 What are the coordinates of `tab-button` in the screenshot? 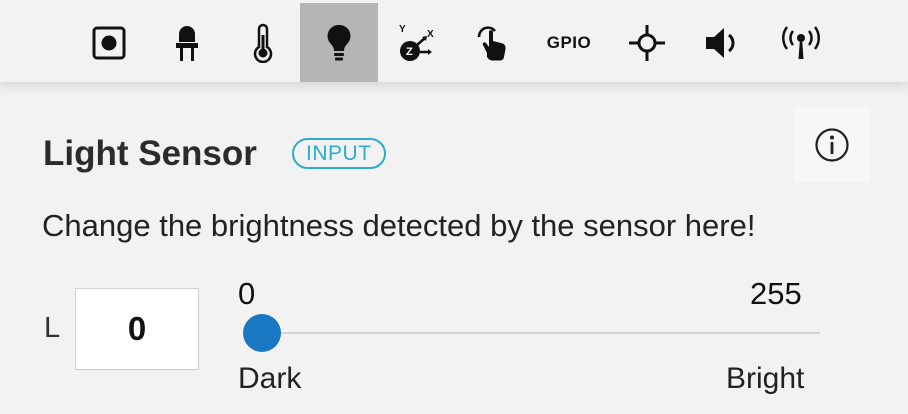 It's located at (109, 42).